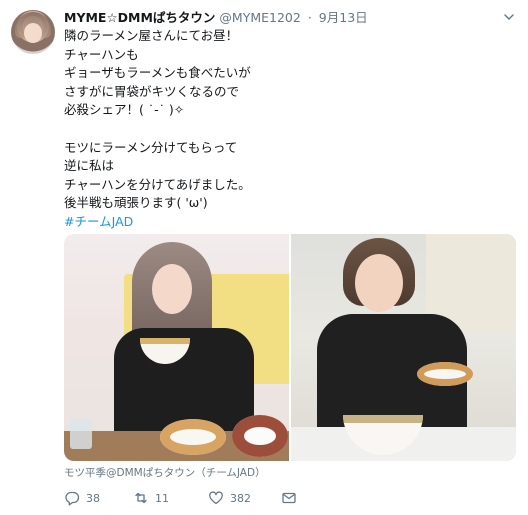 Image resolution: width=528 pixels, height=515 pixels. What do you see at coordinates (136, 203) in the screenshot?
I see `tweet-text-line: 後半戦も頑張ります( 'ω')` at bounding box center [136, 203].